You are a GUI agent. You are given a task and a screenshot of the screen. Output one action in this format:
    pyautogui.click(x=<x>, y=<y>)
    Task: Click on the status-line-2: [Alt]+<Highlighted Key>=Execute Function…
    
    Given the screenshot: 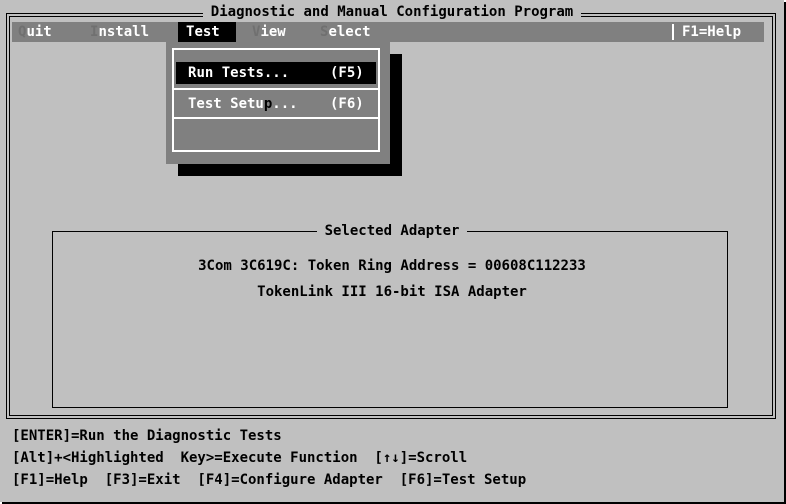 What is the action you would take?
    pyautogui.click(x=240, y=458)
    